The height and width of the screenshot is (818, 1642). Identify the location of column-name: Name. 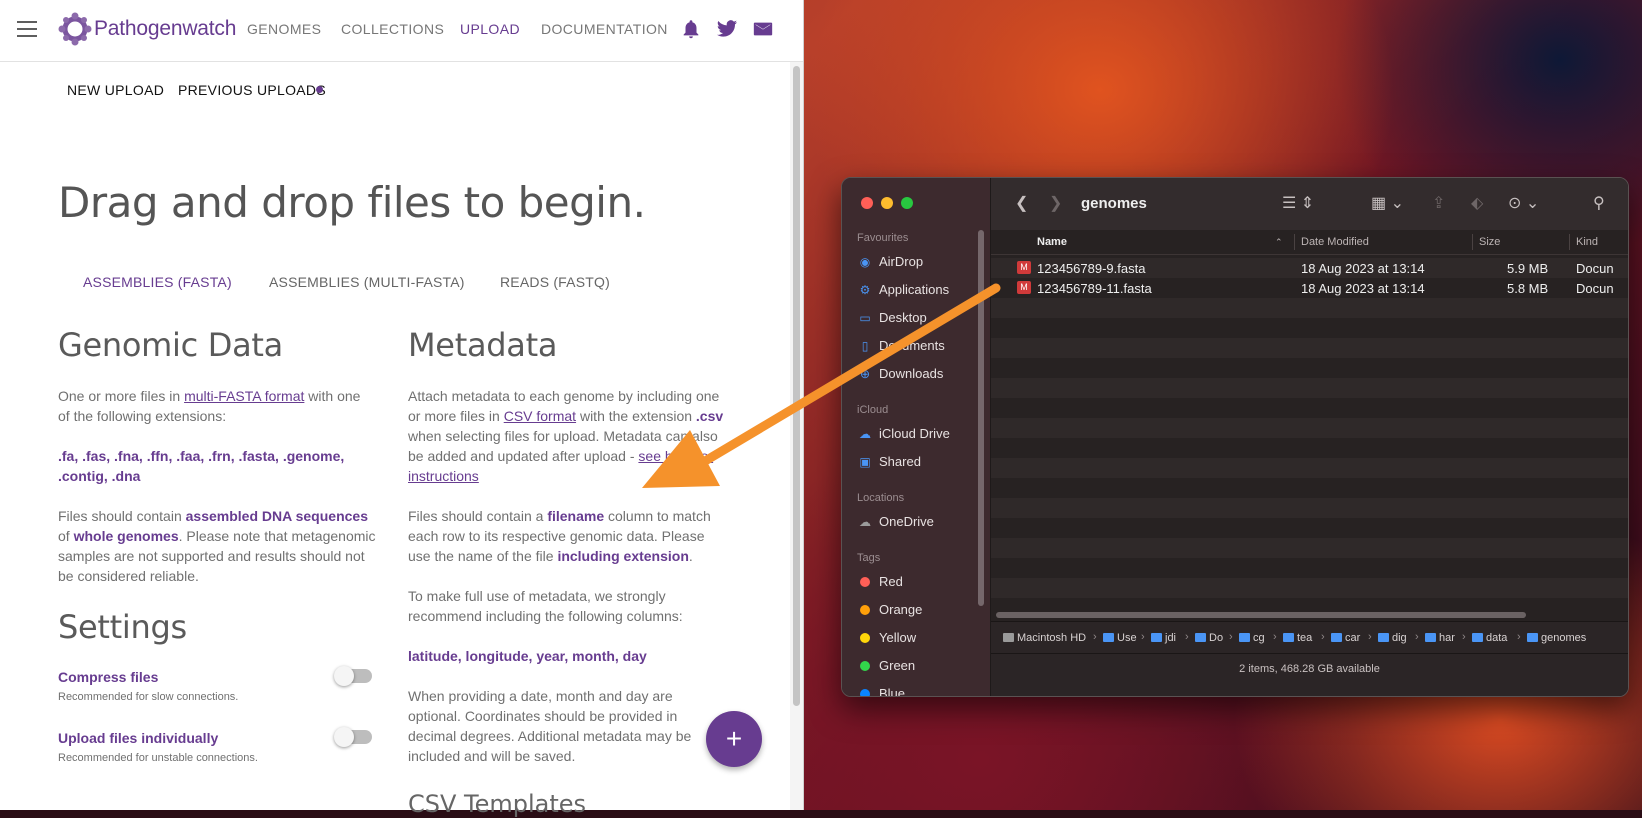
(1052, 242).